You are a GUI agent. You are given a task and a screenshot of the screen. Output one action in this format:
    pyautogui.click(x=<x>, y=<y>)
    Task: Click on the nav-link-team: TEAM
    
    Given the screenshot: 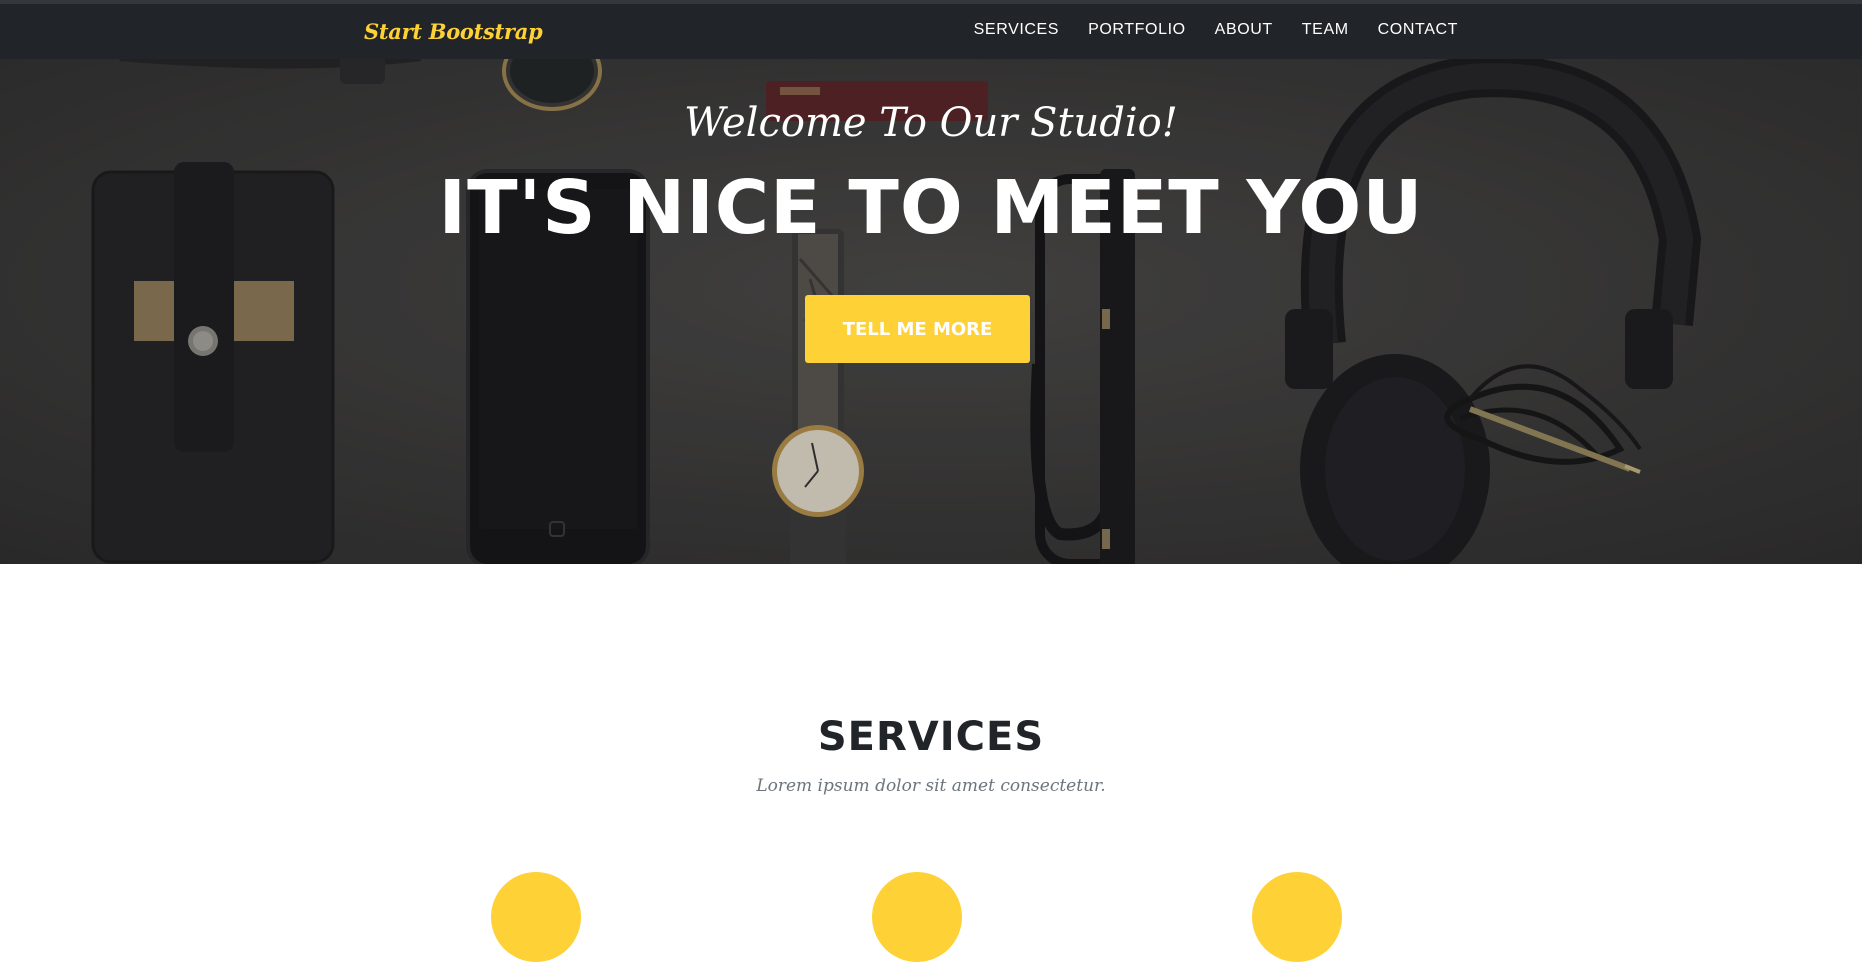 What is the action you would take?
    pyautogui.click(x=1325, y=30)
    